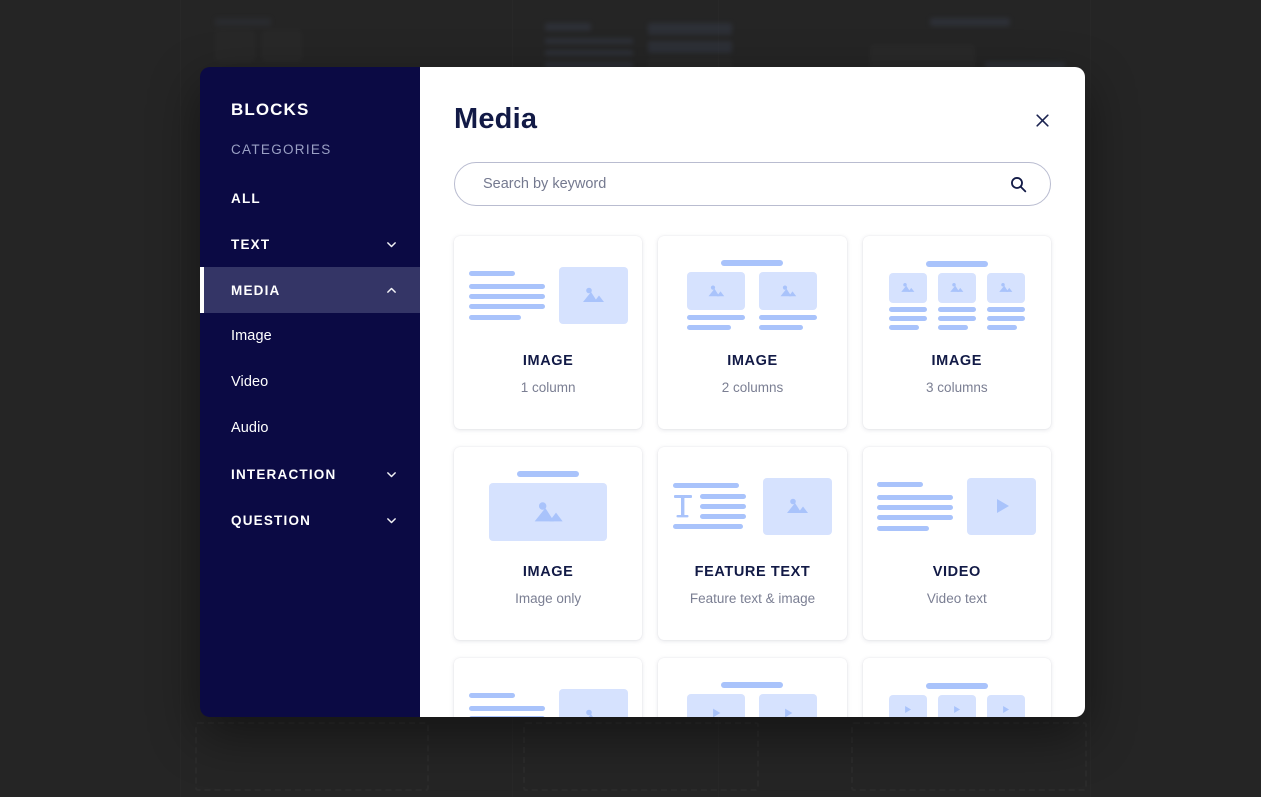 The image size is (1261, 797). I want to click on page-title: Media, so click(496, 119).